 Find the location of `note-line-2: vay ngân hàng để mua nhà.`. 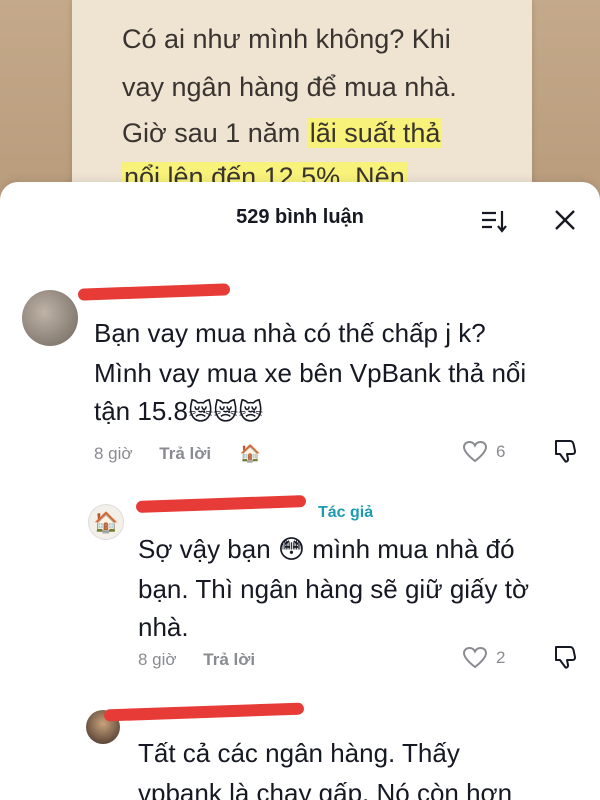

note-line-2: vay ngân hàng để mua nhà. is located at coordinates (289, 87).